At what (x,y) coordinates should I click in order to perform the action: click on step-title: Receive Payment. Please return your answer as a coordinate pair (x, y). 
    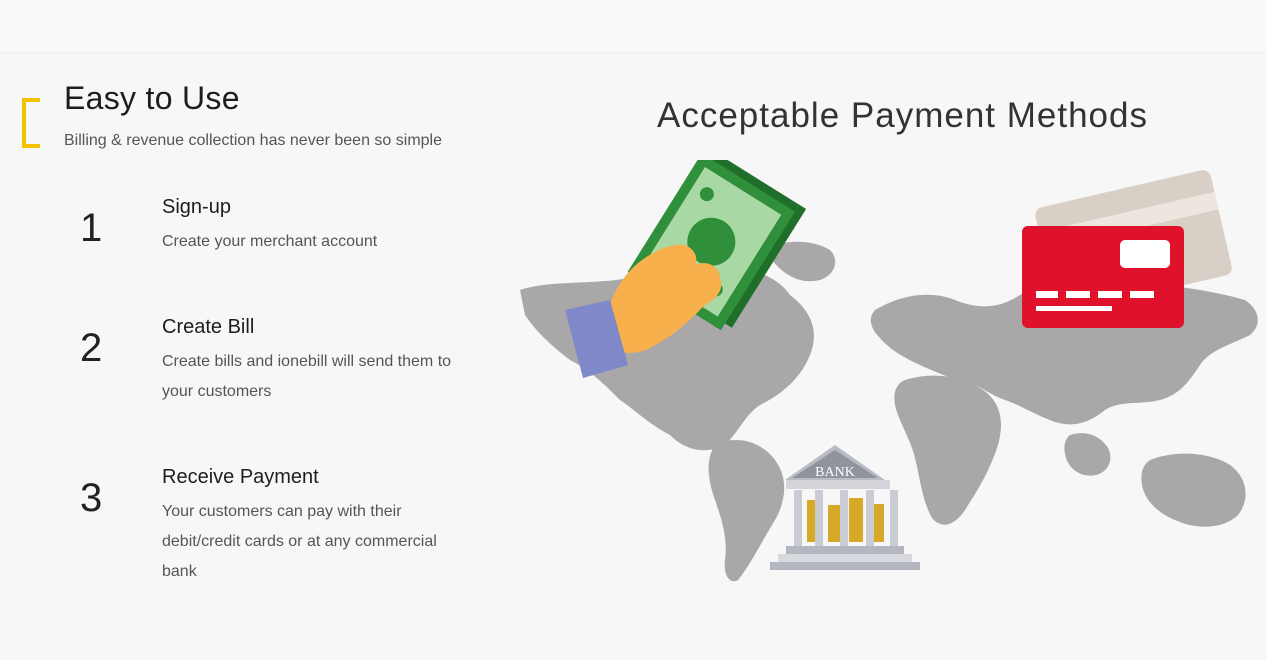
    Looking at the image, I should click on (240, 477).